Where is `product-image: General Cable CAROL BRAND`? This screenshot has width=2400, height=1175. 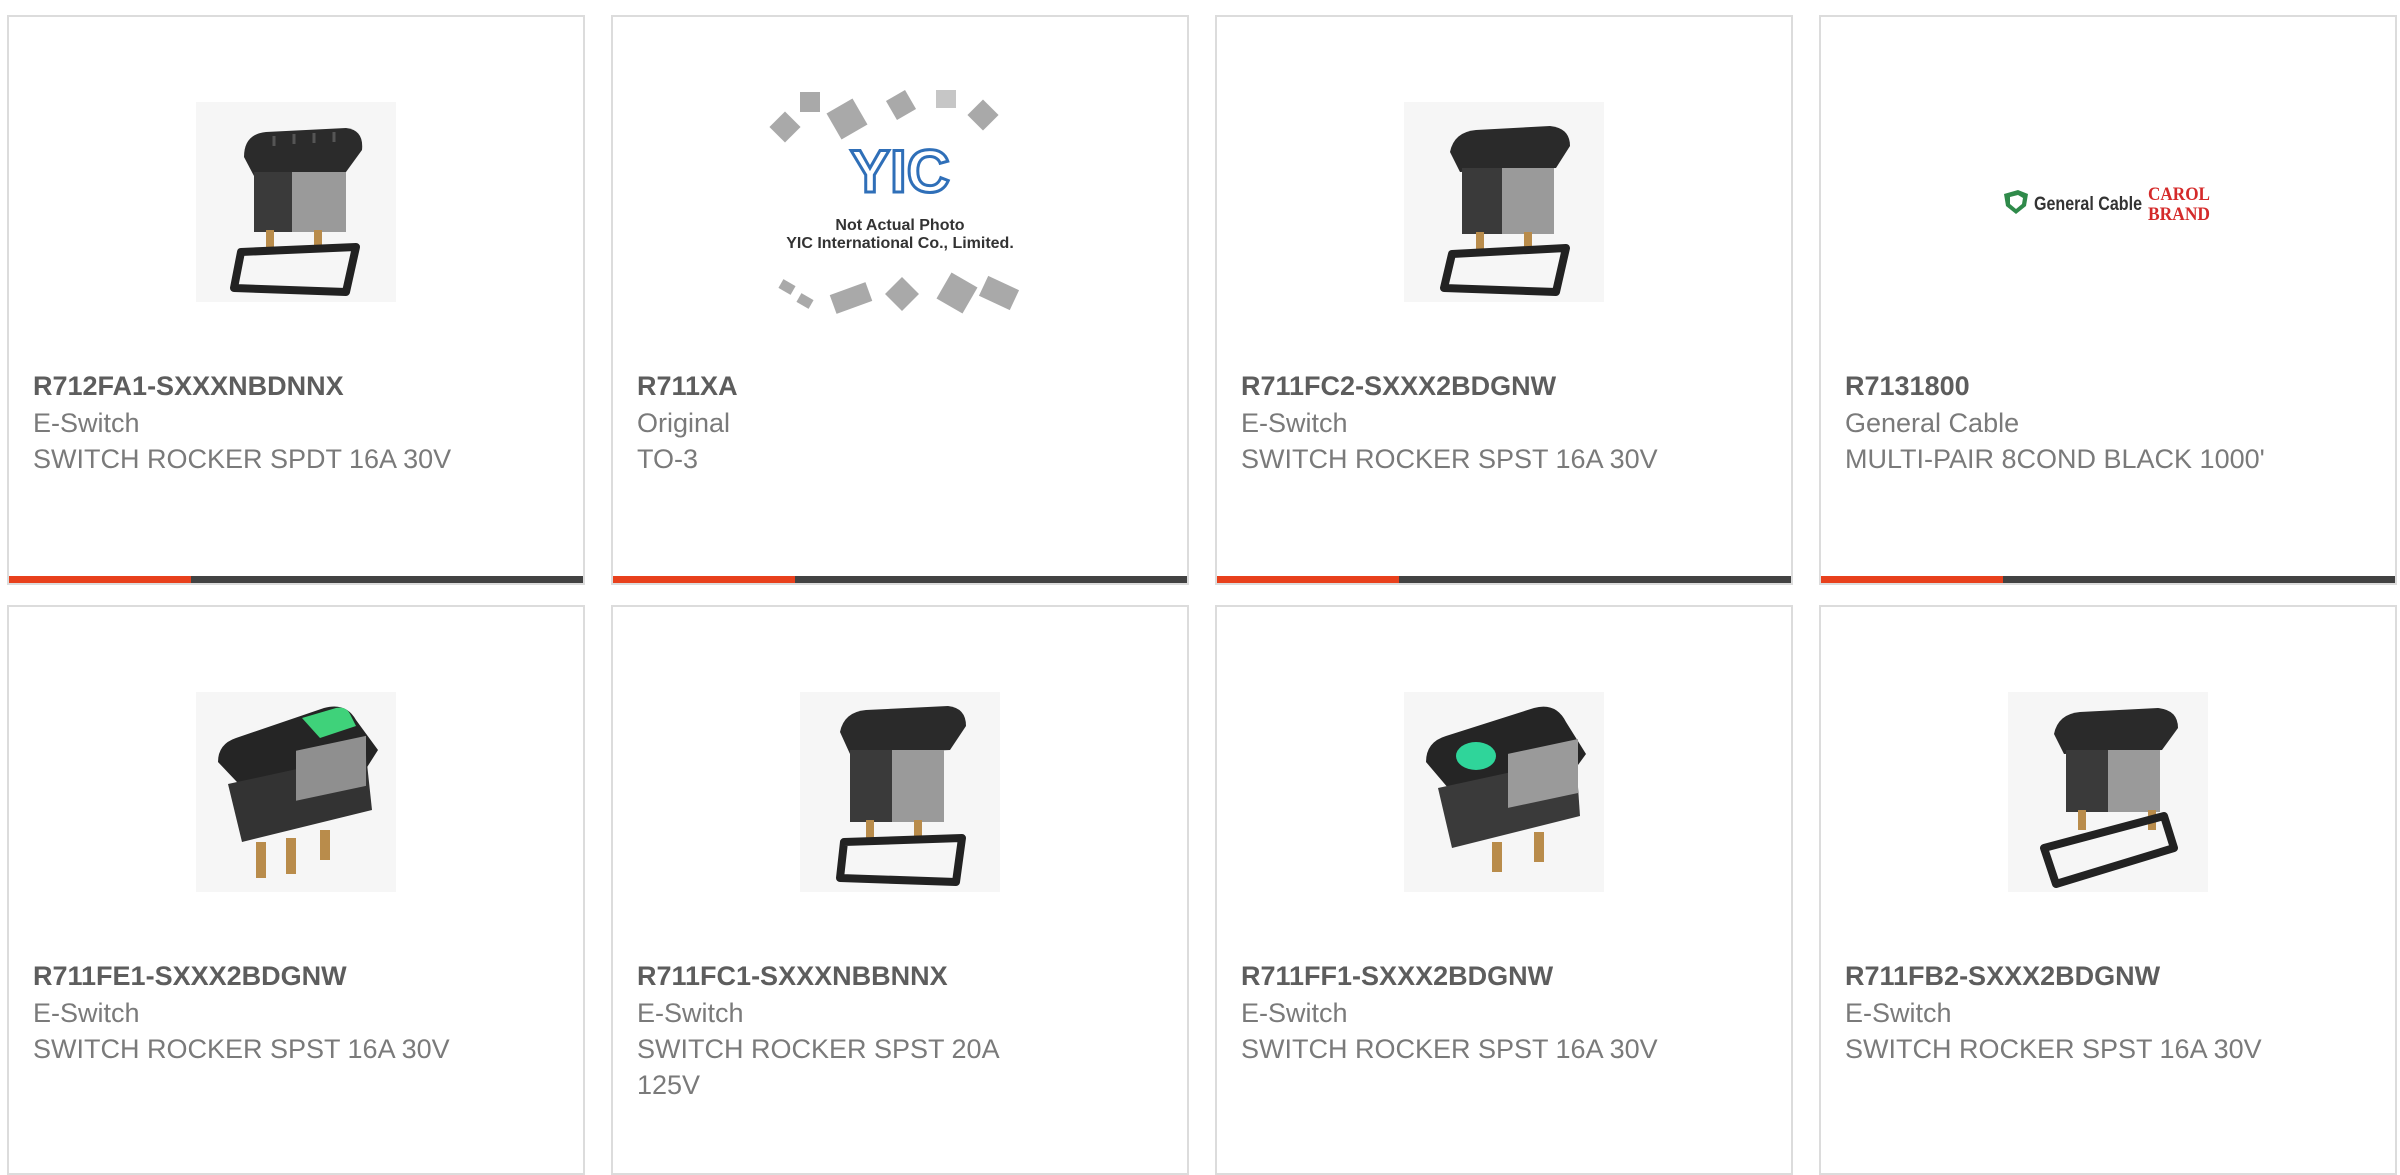 product-image: General Cable CAROL BRAND is located at coordinates (2108, 202).